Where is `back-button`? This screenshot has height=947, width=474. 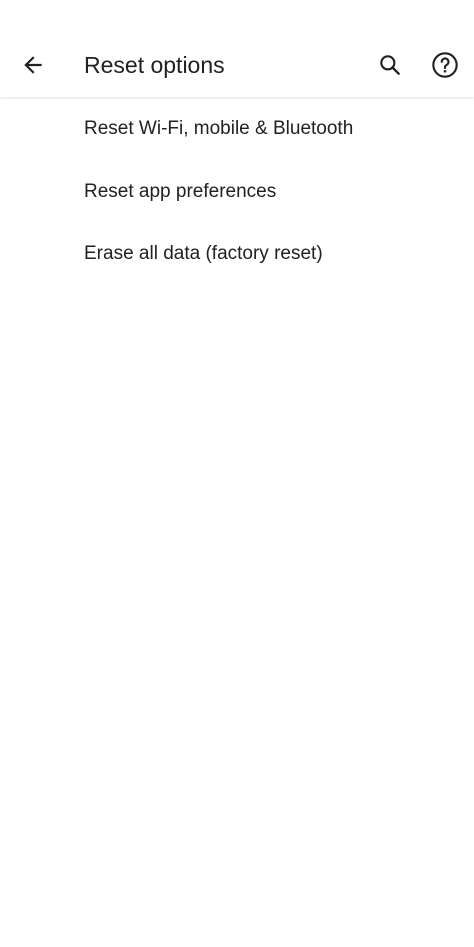 back-button is located at coordinates (33, 65).